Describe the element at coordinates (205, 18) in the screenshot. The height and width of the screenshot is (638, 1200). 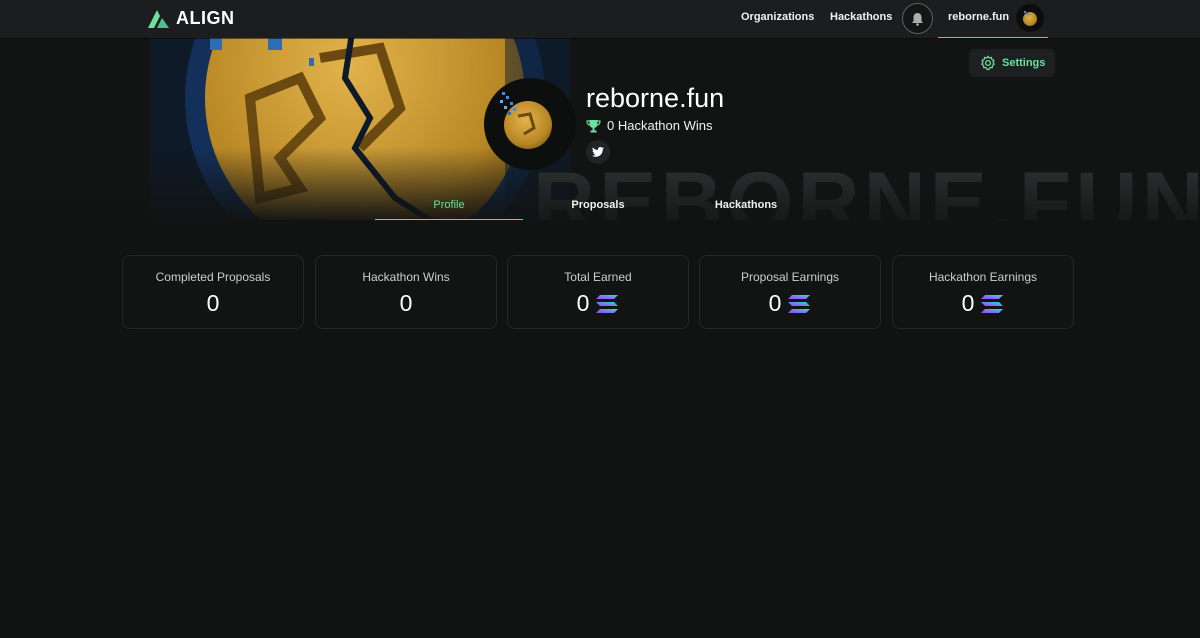
I see `brand-name: ALIGN` at that location.